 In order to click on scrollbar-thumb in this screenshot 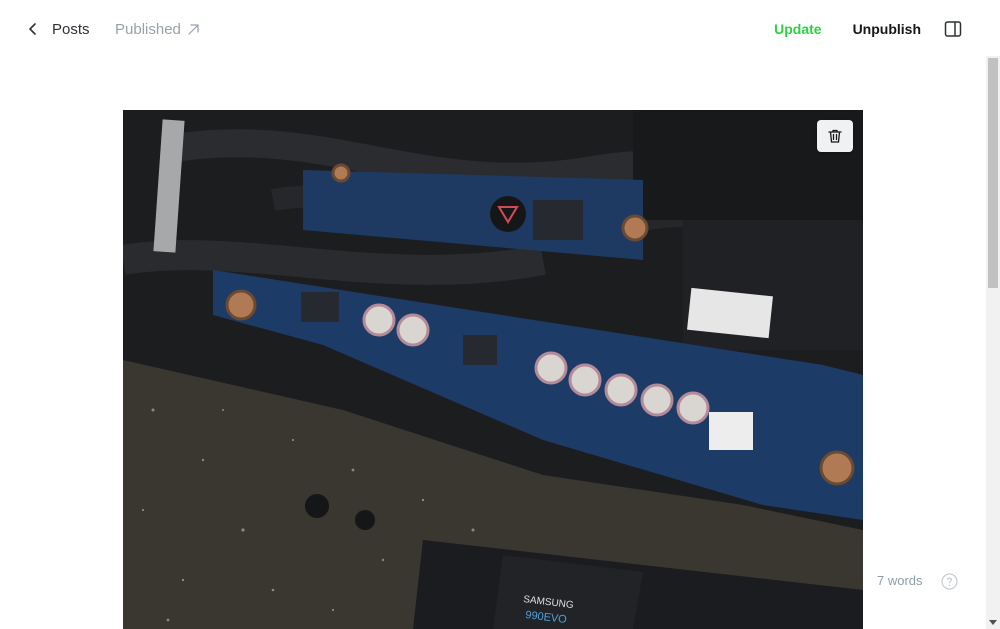, I will do `click(993, 173)`.